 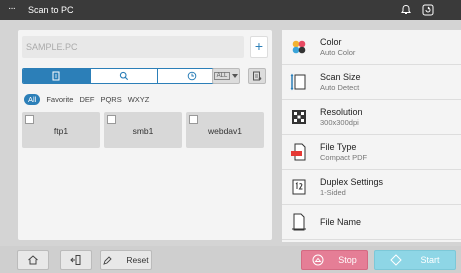 I want to click on add-destination-button: +, so click(x=259, y=47).